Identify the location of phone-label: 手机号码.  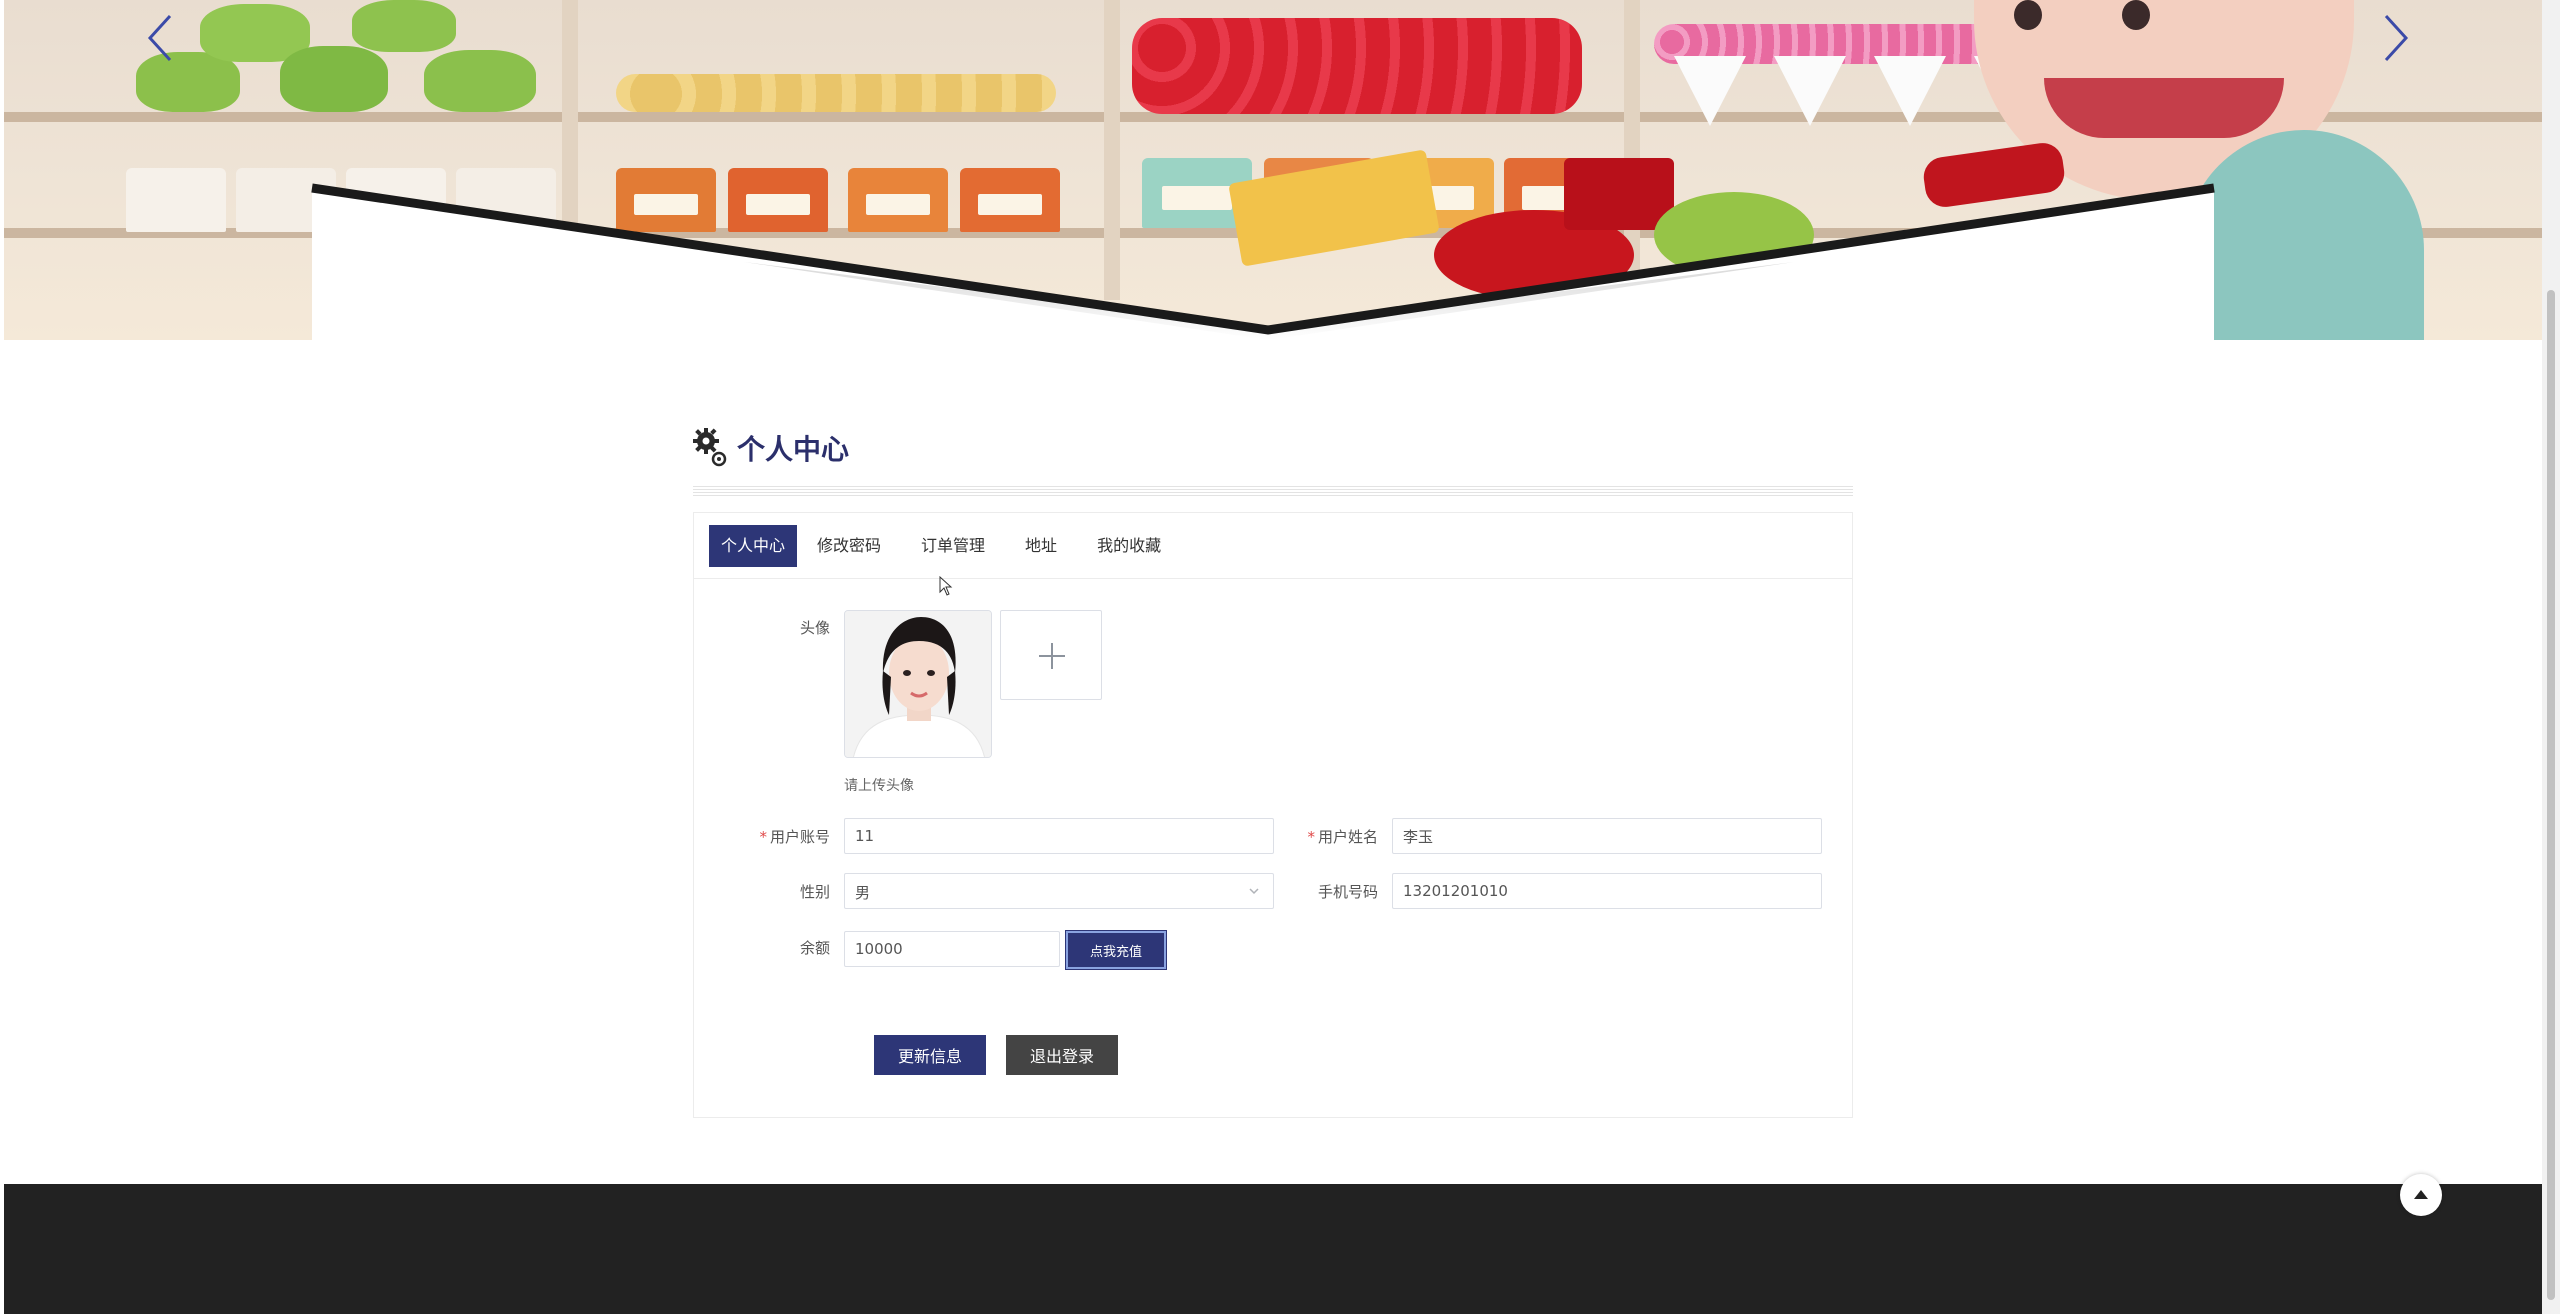
(1347, 892).